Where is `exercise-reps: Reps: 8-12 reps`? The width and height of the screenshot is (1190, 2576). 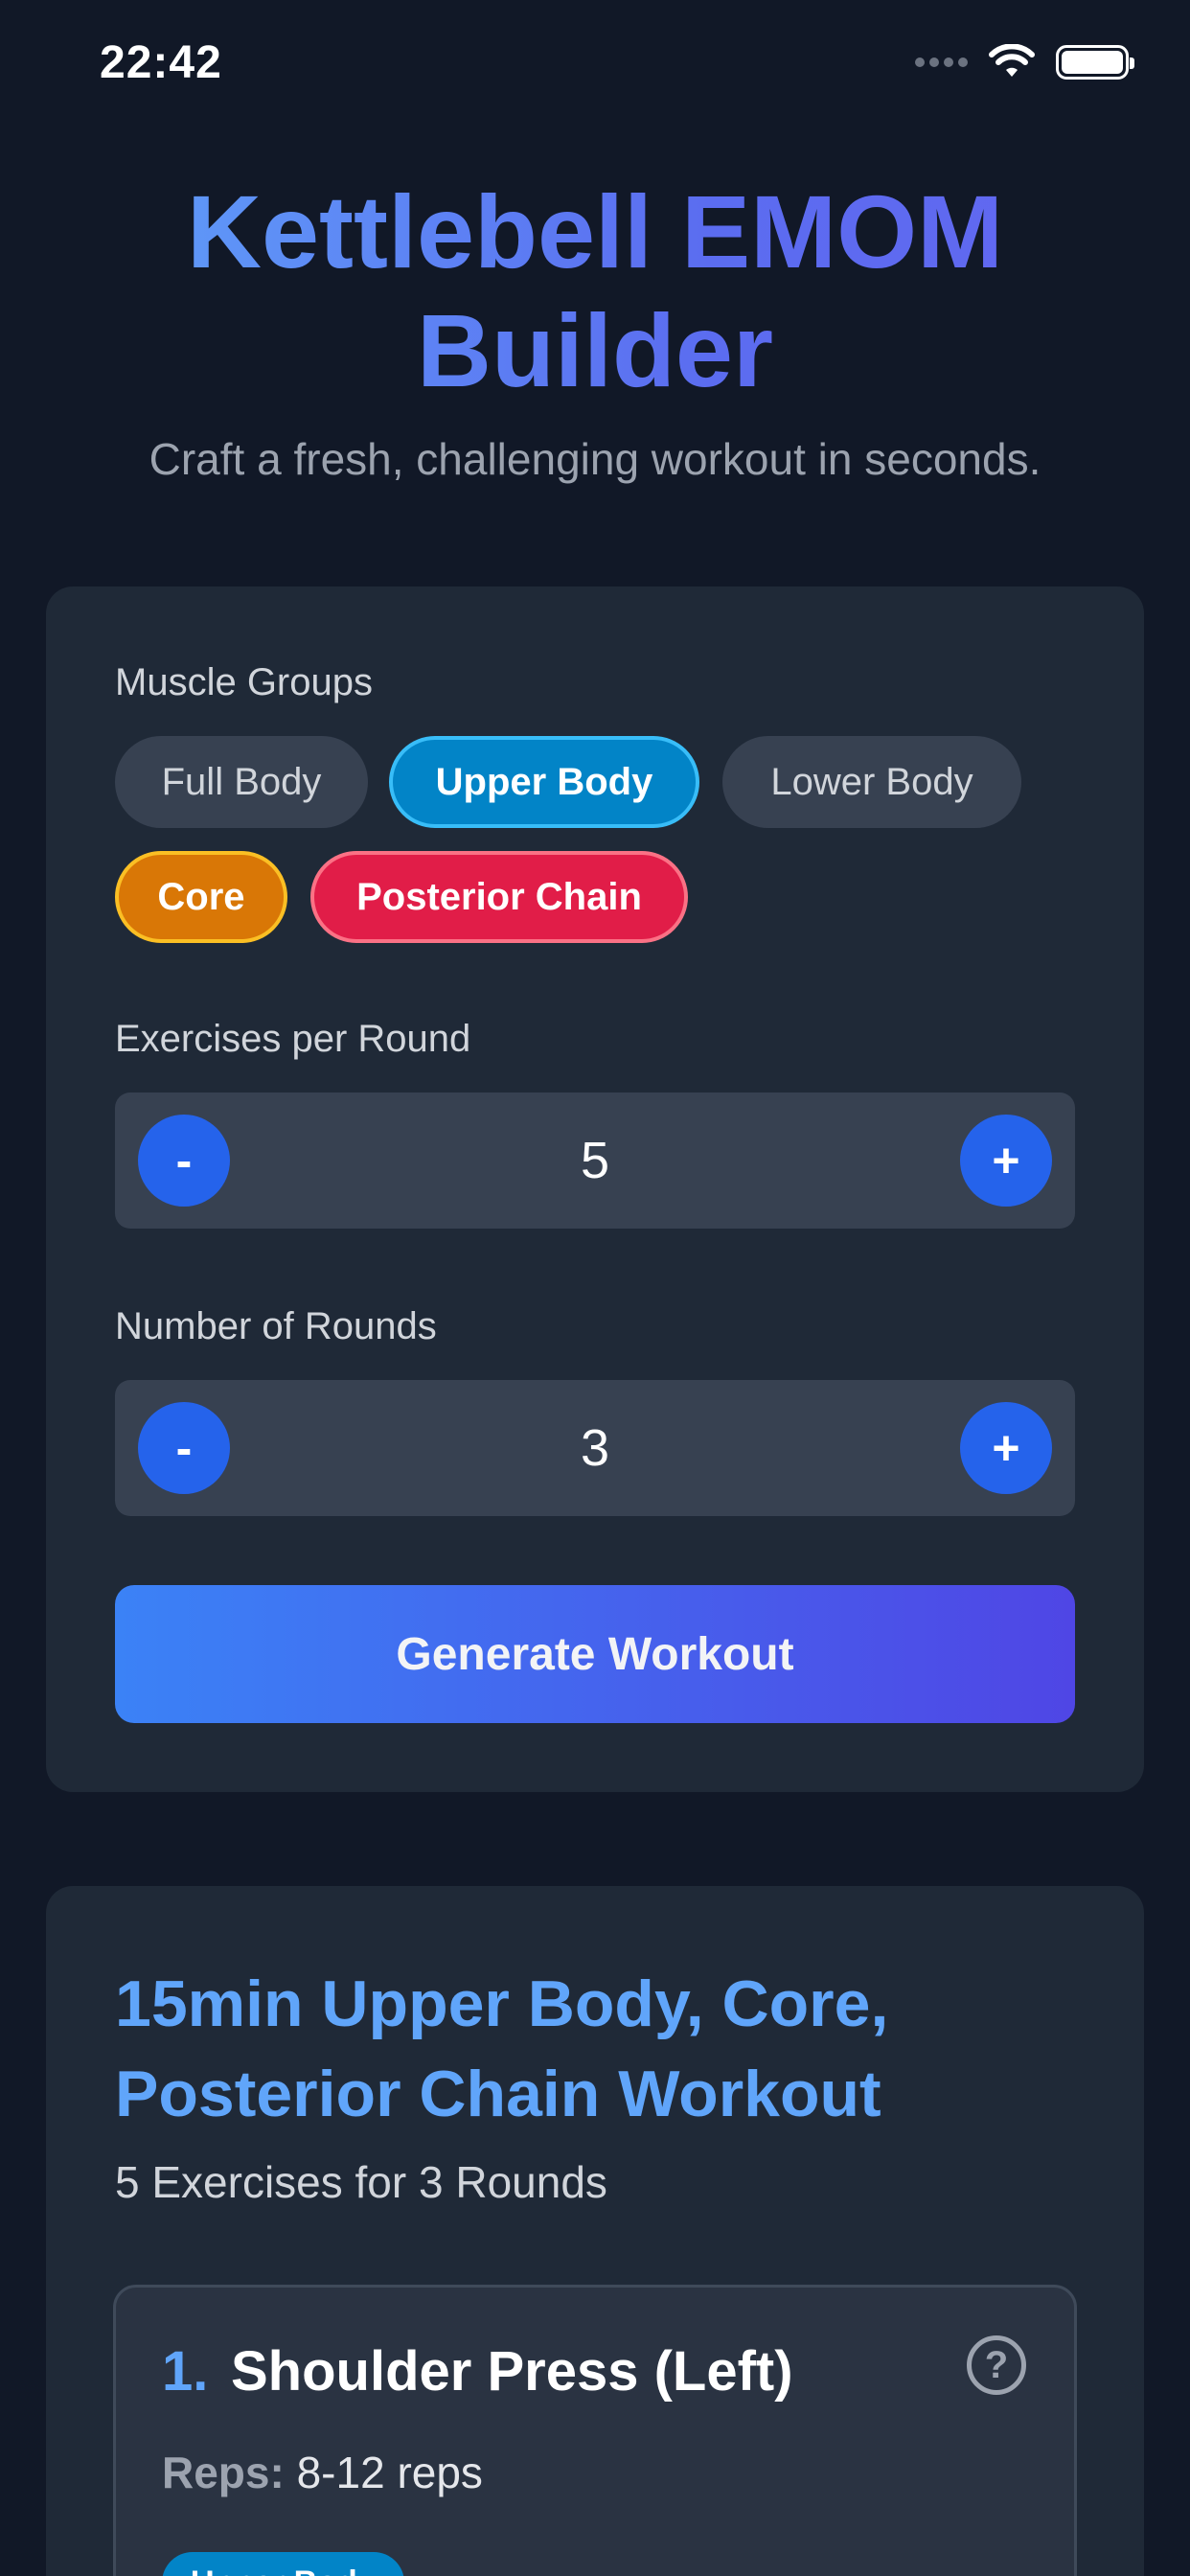 exercise-reps: Reps: 8-12 reps is located at coordinates (323, 2472).